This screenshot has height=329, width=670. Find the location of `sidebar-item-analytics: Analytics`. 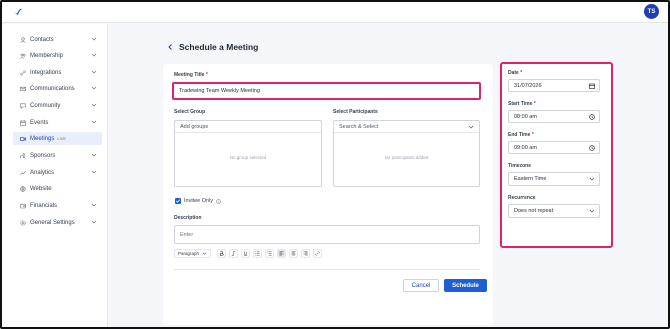

sidebar-item-analytics: Analytics is located at coordinates (57, 172).